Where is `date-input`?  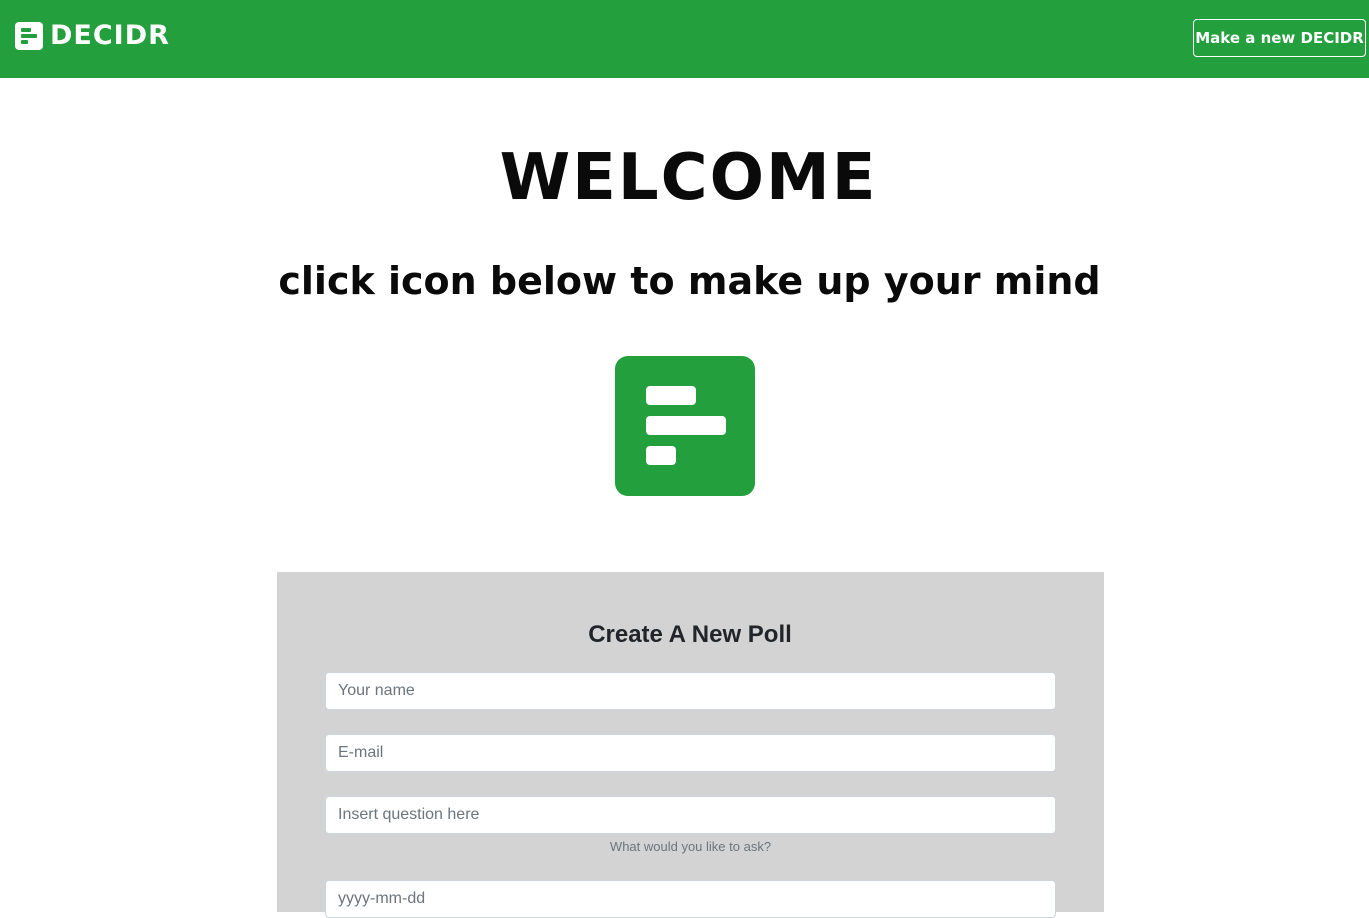
date-input is located at coordinates (690, 899).